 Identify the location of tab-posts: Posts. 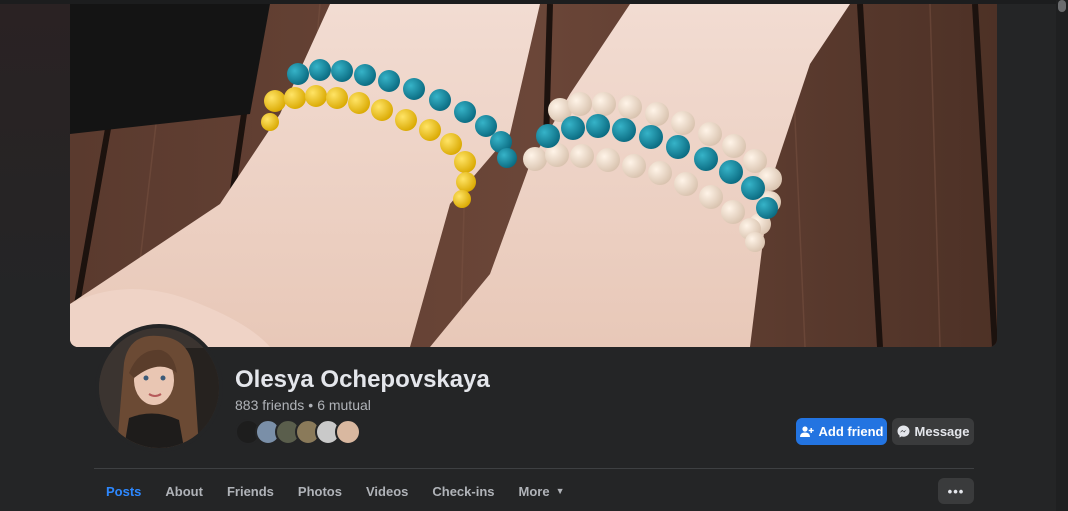
(123, 491).